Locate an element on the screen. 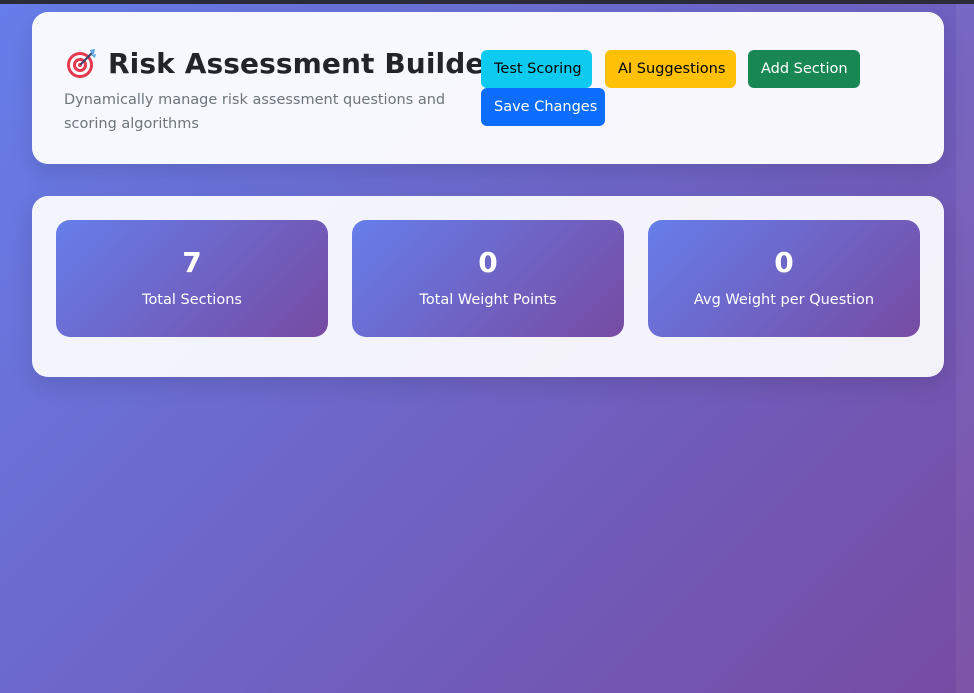 Image resolution: width=974 pixels, height=693 pixels. add-section-button: Add Section is located at coordinates (804, 69).